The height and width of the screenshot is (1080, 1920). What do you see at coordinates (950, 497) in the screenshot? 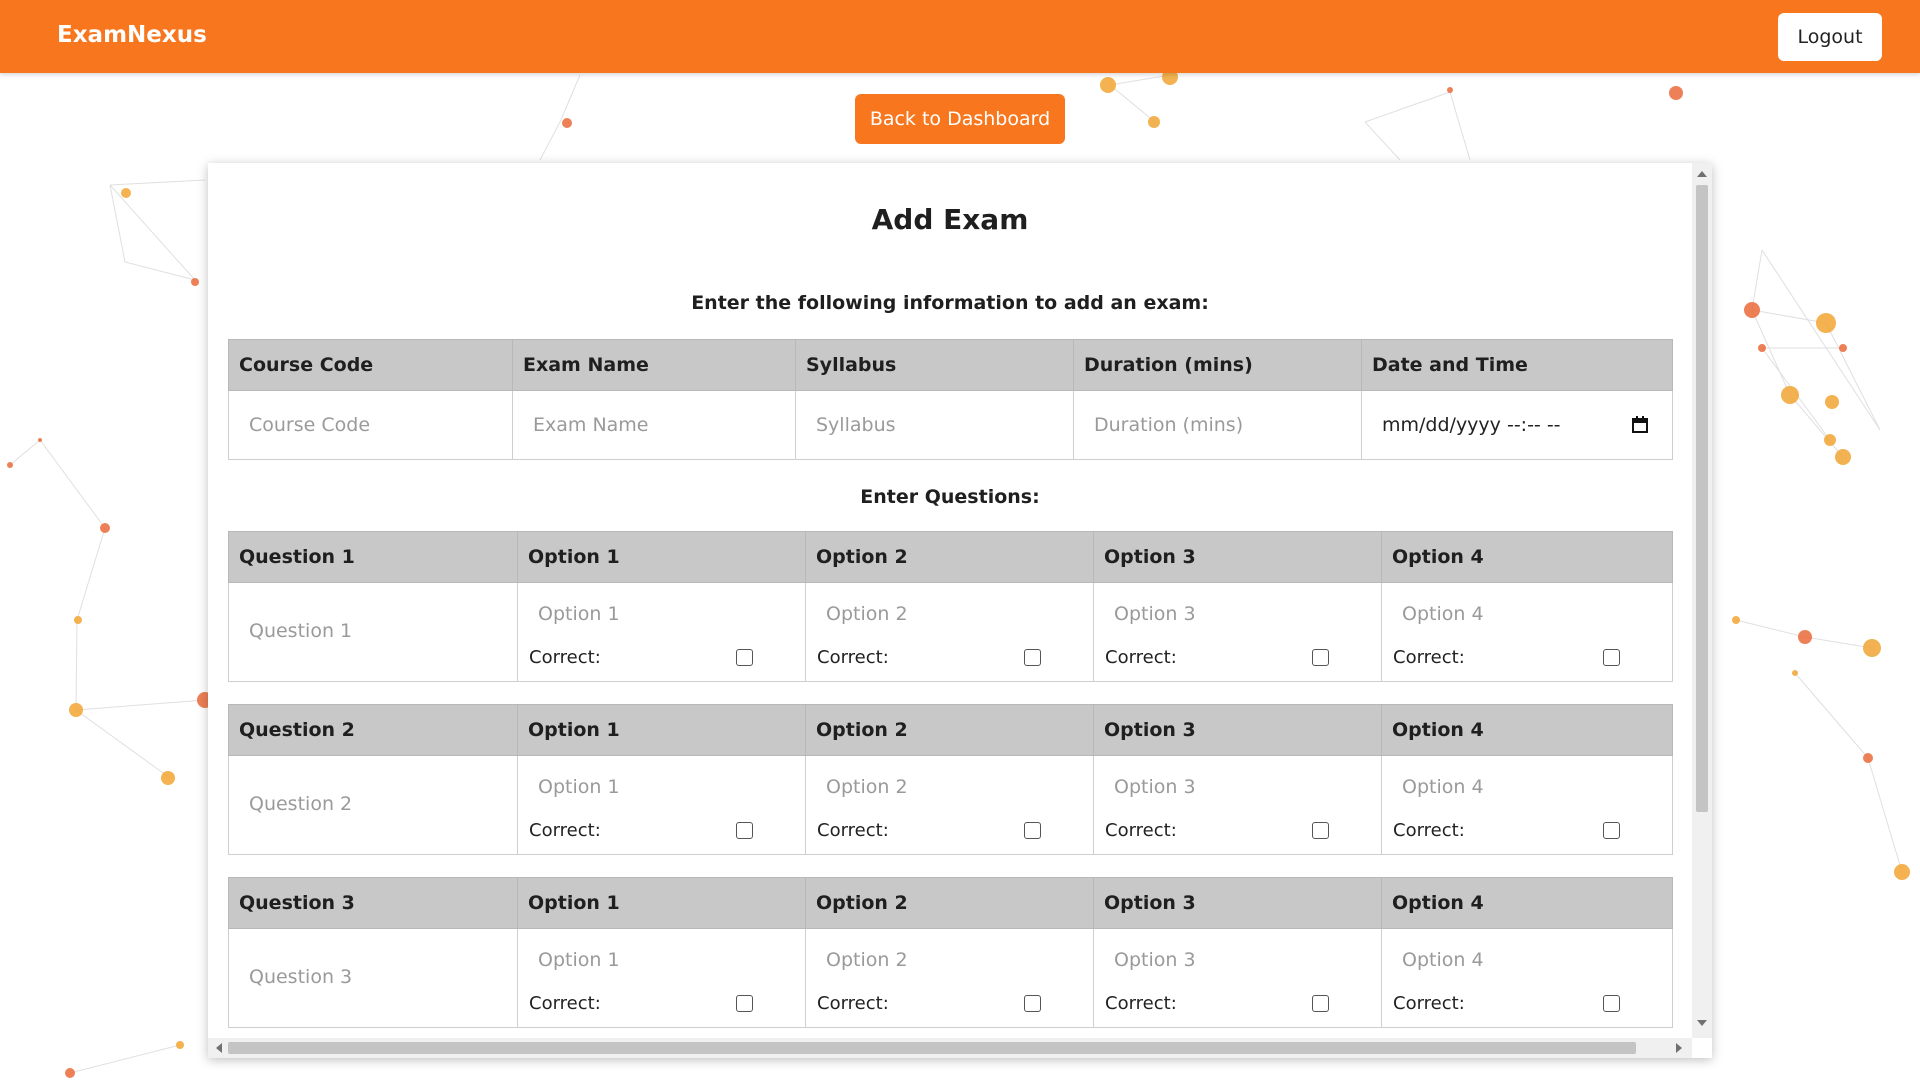
I see `questions-heading: Enter Questions:` at bounding box center [950, 497].